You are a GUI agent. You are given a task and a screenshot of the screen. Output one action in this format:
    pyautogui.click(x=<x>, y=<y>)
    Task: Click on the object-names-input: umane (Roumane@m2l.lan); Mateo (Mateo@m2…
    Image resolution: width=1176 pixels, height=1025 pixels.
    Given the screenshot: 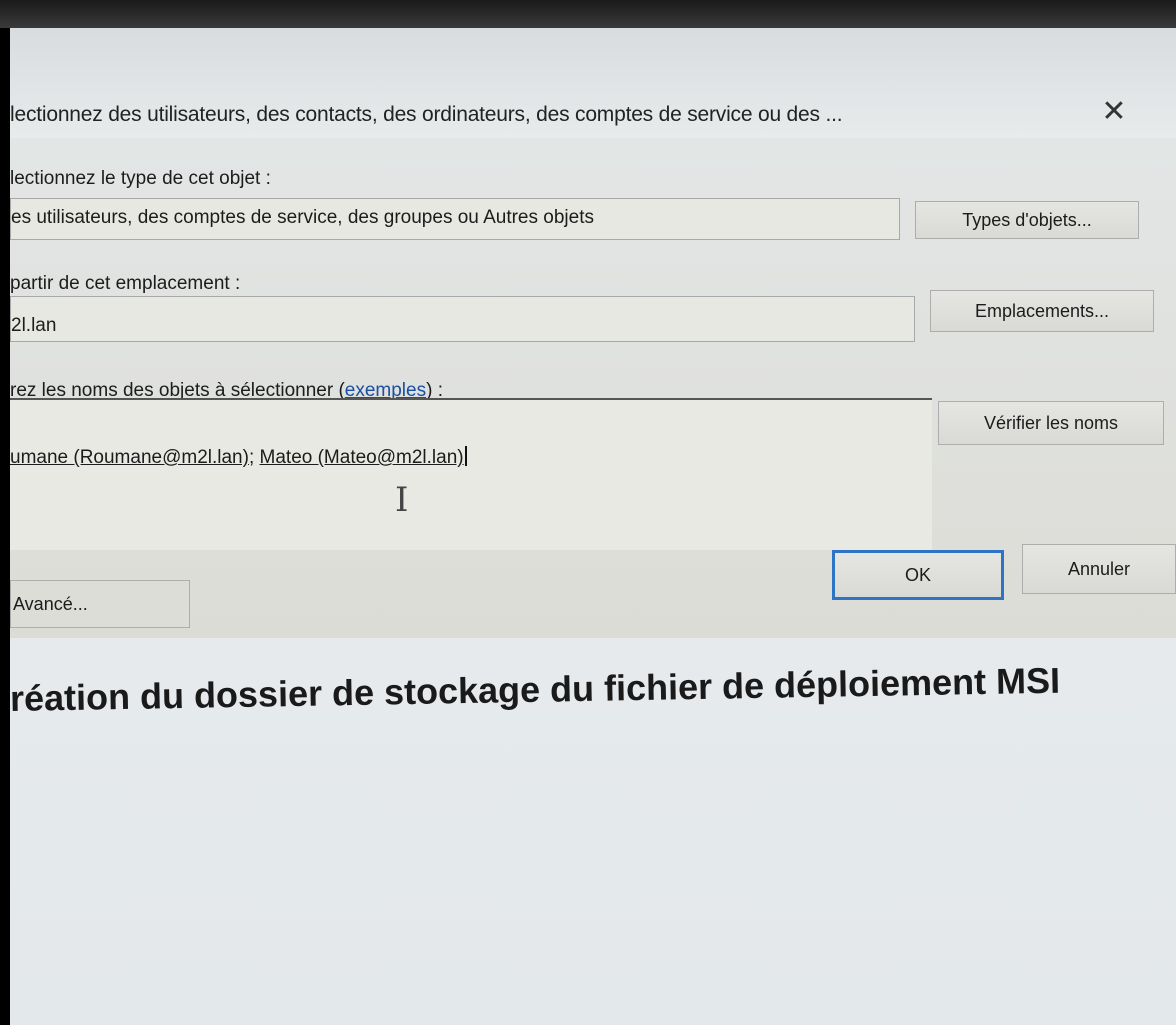 What is the action you would take?
    pyautogui.click(x=471, y=474)
    